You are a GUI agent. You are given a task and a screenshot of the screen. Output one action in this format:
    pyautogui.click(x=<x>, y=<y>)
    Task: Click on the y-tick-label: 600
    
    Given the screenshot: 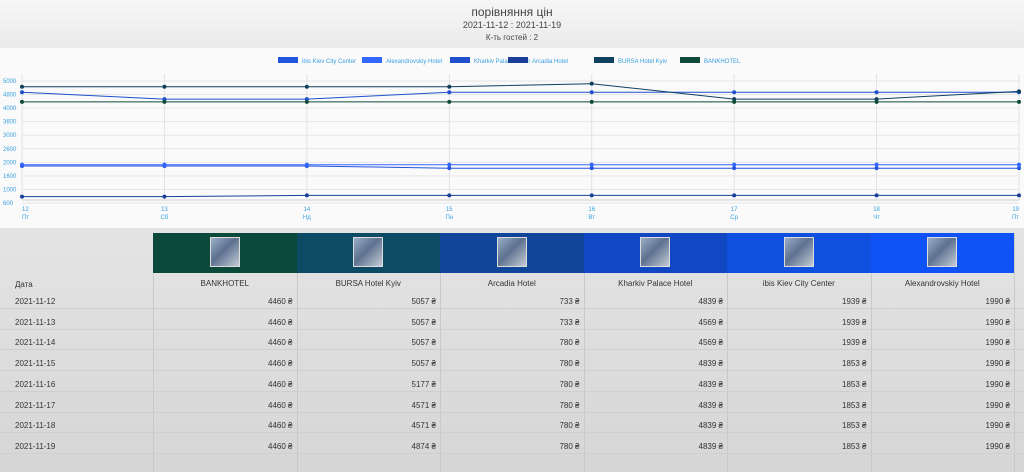 What is the action you would take?
    pyautogui.click(x=8, y=204)
    